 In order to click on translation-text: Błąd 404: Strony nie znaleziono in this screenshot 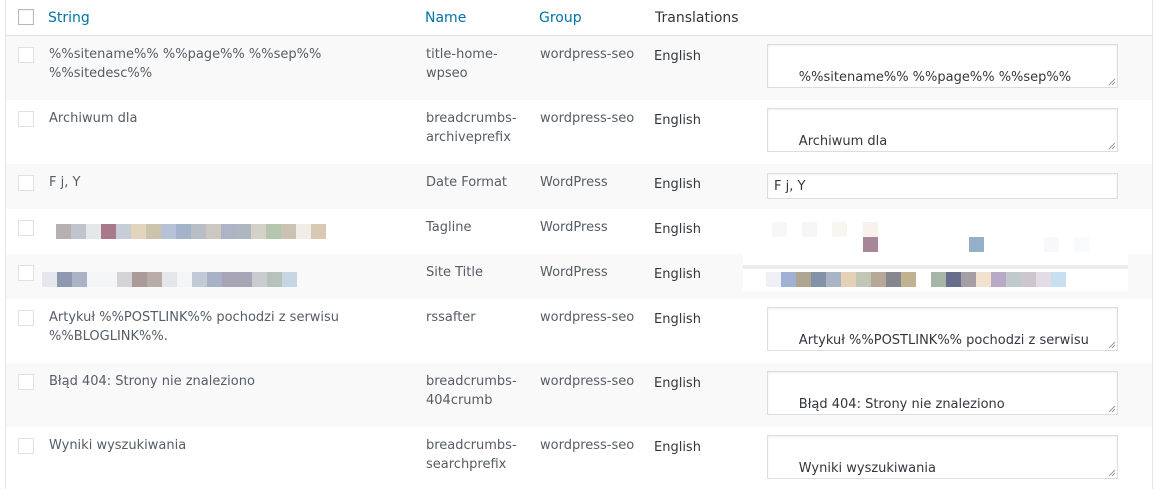, I will do `click(901, 404)`.